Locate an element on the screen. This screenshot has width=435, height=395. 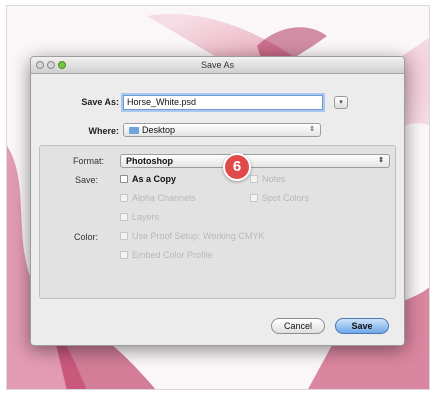
dialog-title: Save As is located at coordinates (217, 65).